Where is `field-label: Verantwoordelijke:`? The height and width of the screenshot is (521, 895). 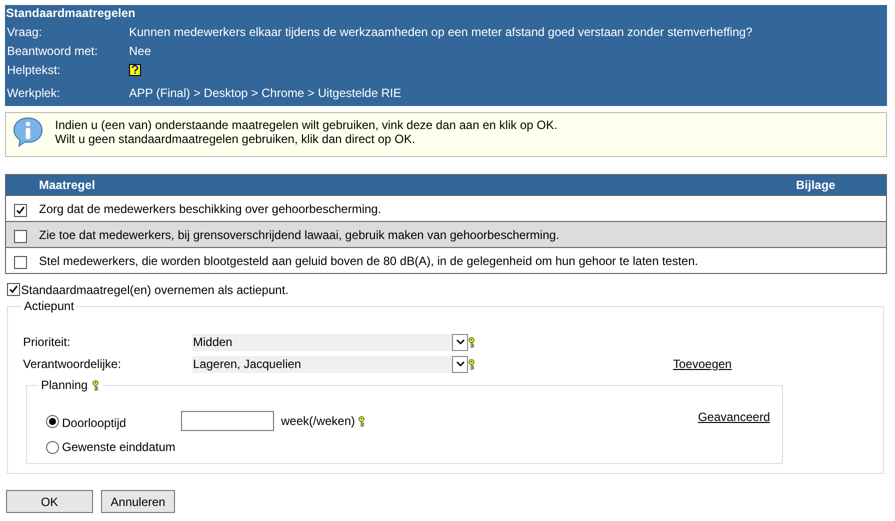 field-label: Verantwoordelijke: is located at coordinates (72, 364).